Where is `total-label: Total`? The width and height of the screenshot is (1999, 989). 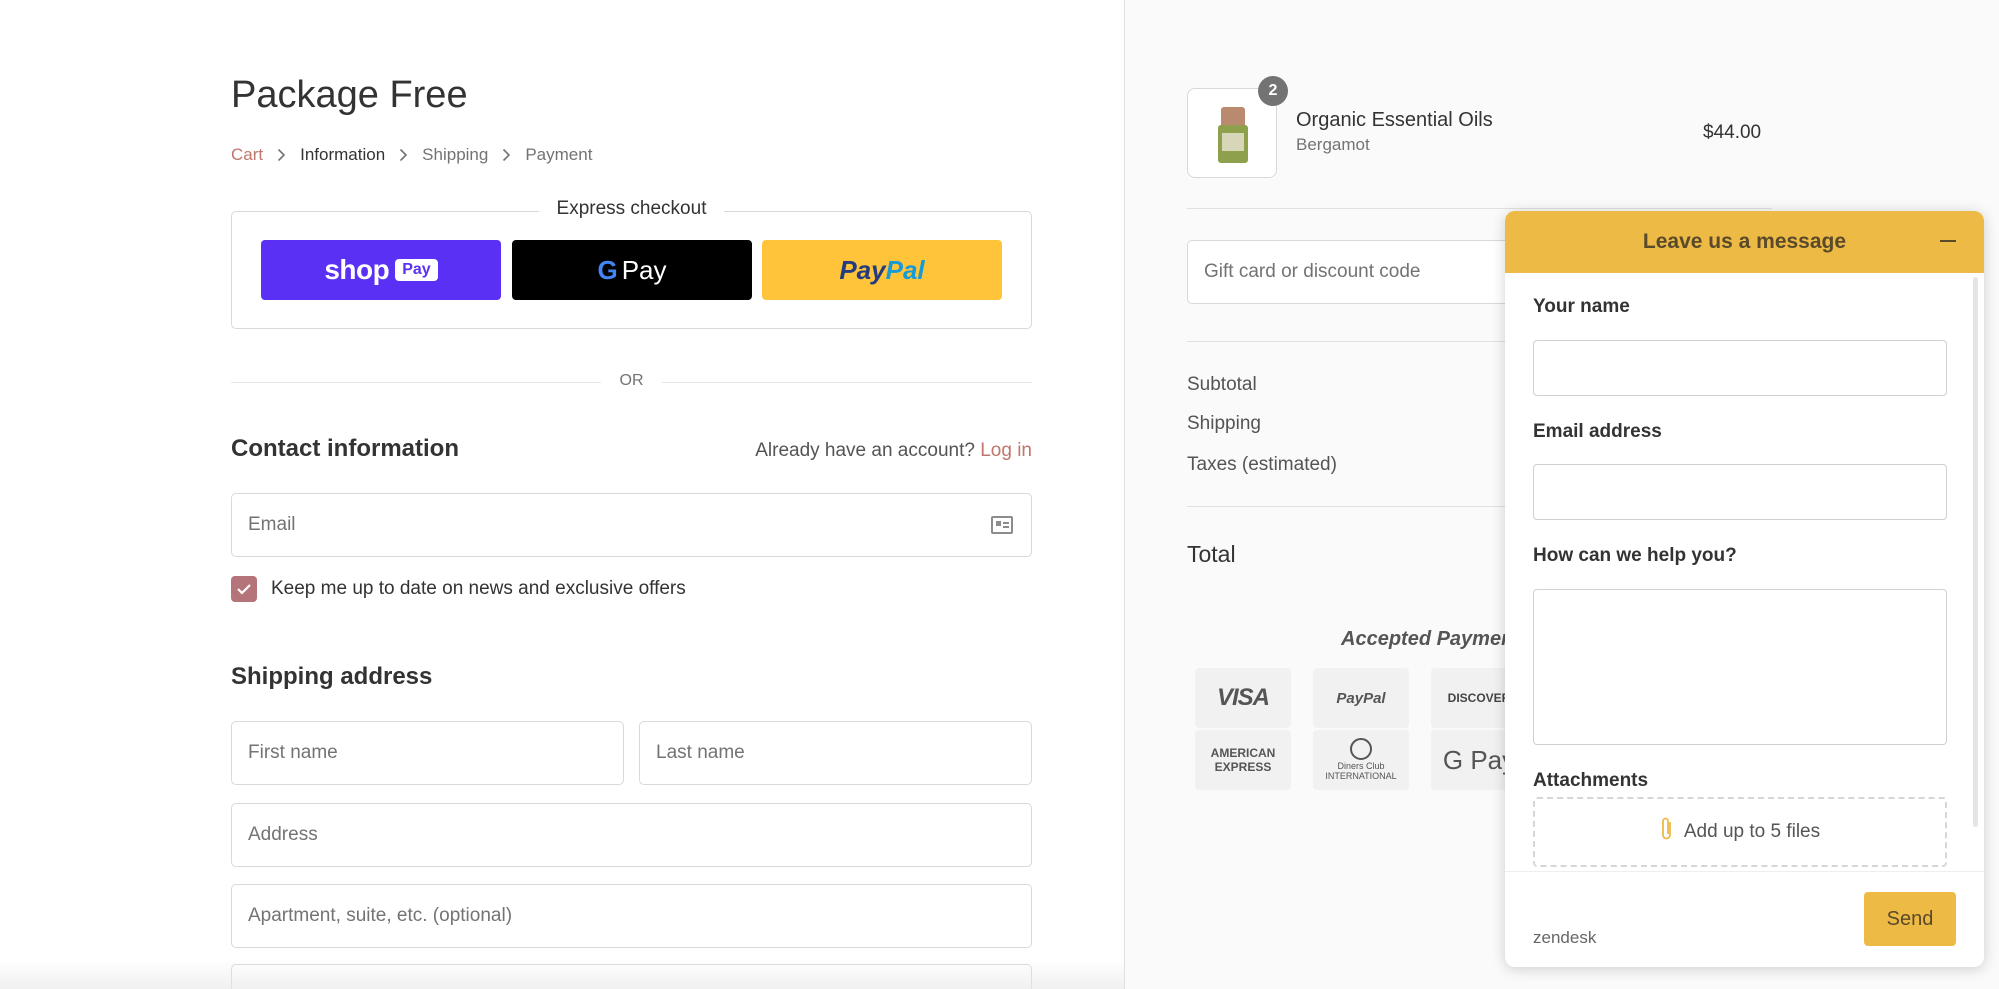 total-label: Total is located at coordinates (1211, 554).